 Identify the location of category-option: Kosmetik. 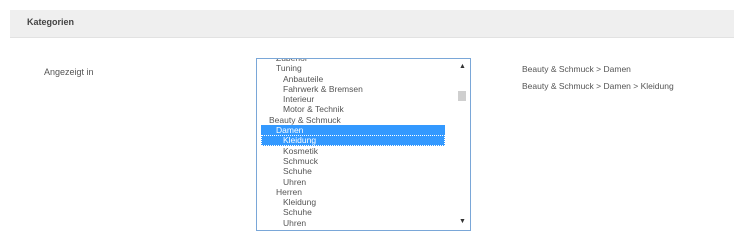
(357, 151).